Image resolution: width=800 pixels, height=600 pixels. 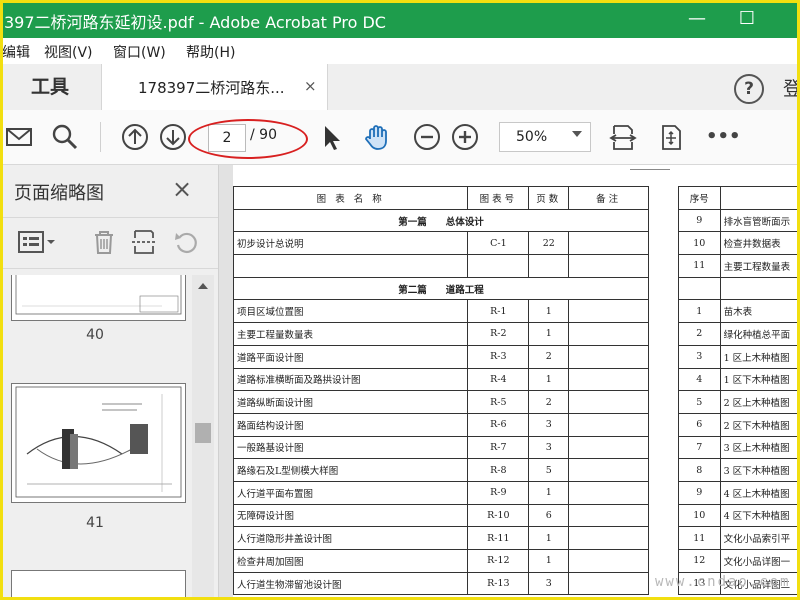 What do you see at coordinates (699, 492) in the screenshot?
I see `table-cell: 9` at bounding box center [699, 492].